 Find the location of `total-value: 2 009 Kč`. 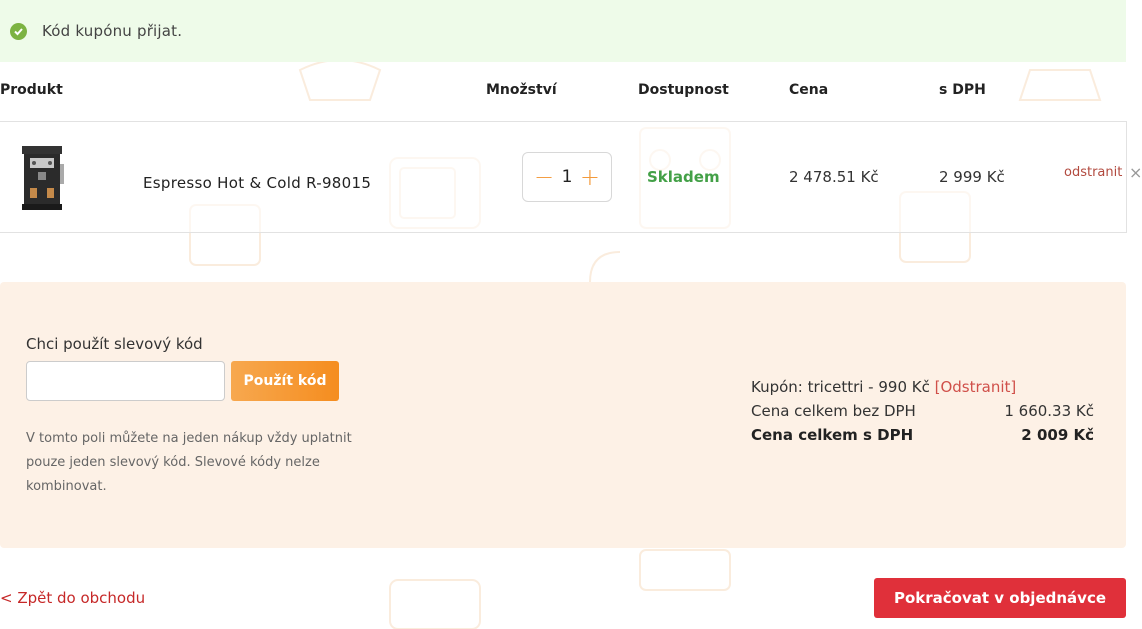

total-value: 2 009 Kč is located at coordinates (1057, 435).